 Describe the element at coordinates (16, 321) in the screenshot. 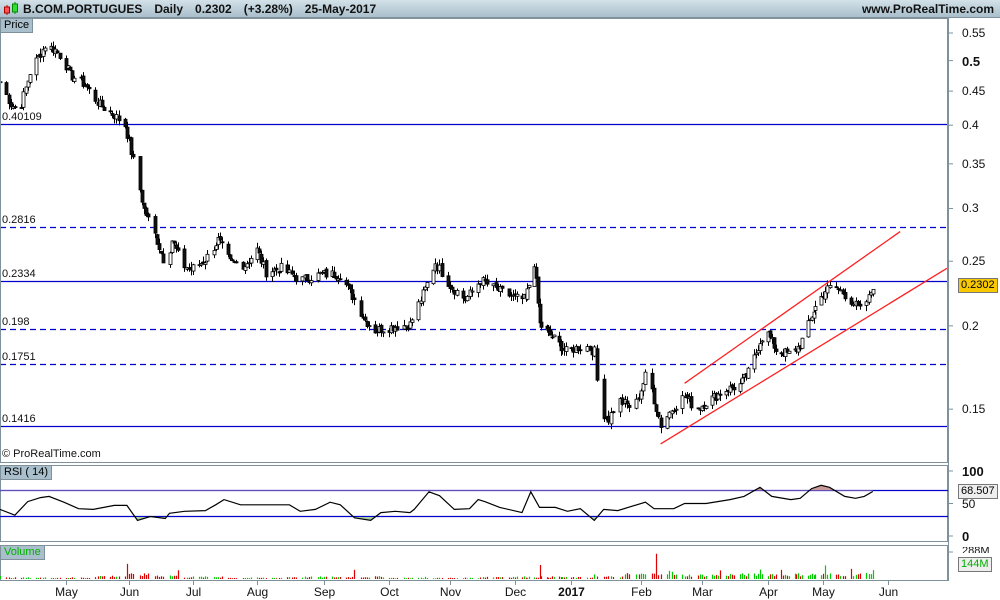

I see `level-label: 0.198` at that location.